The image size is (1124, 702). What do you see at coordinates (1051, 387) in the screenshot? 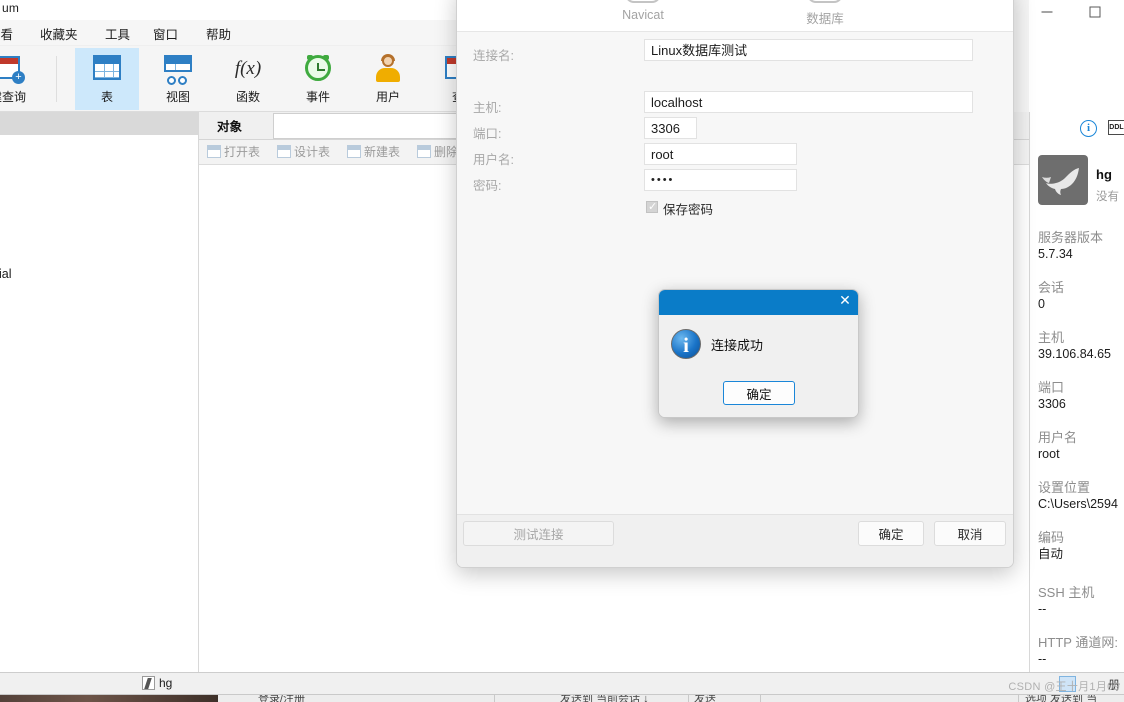
I see `info-key: 端口` at bounding box center [1051, 387].